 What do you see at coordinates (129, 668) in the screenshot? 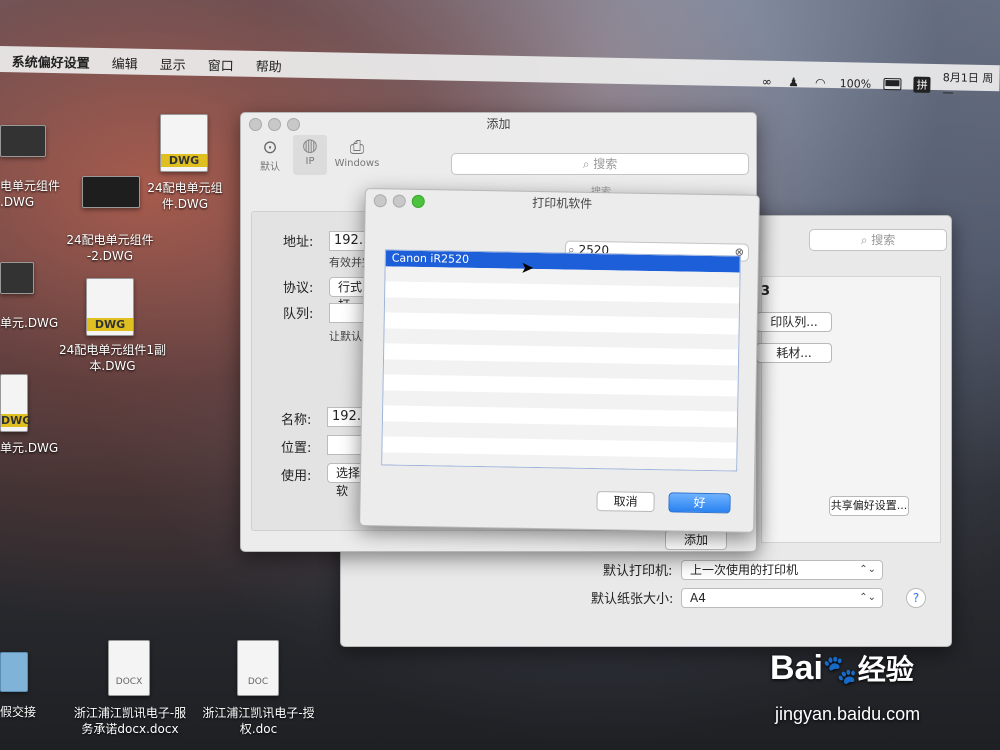
I see `docx-file-icon: DOCX` at bounding box center [129, 668].